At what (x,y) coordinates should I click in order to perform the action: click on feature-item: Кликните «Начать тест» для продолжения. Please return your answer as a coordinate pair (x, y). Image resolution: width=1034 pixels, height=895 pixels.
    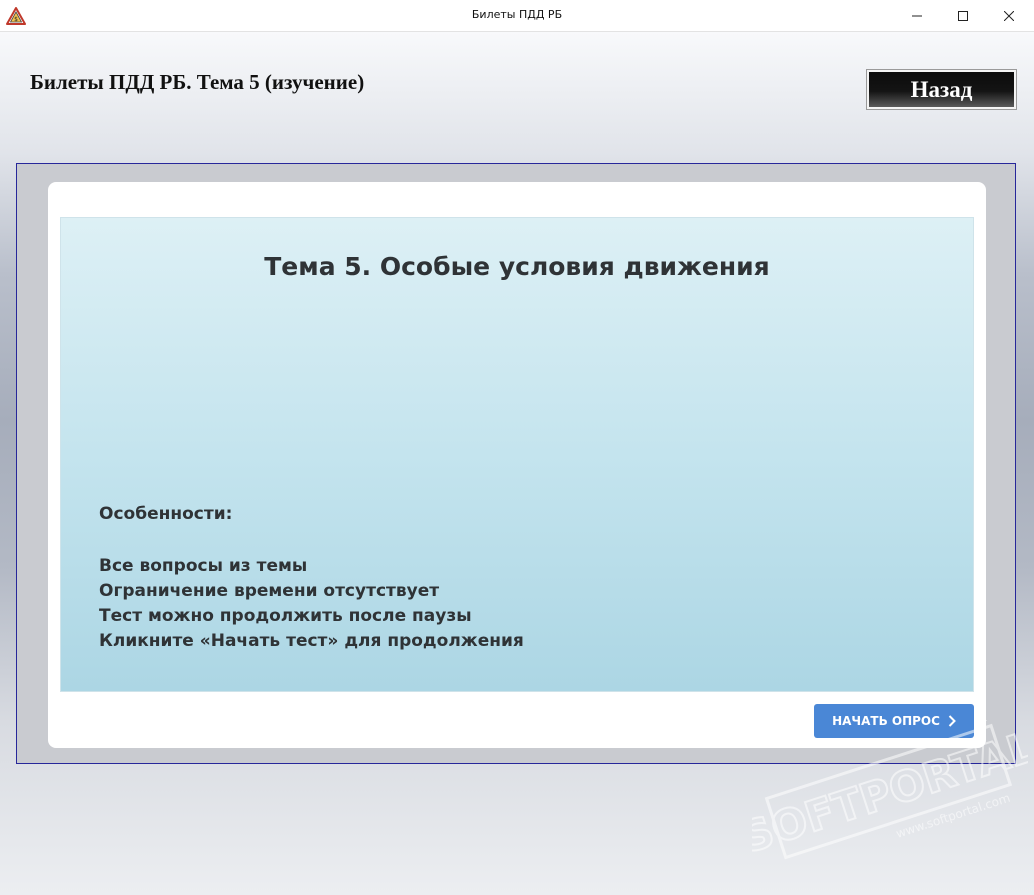
    Looking at the image, I should click on (311, 641).